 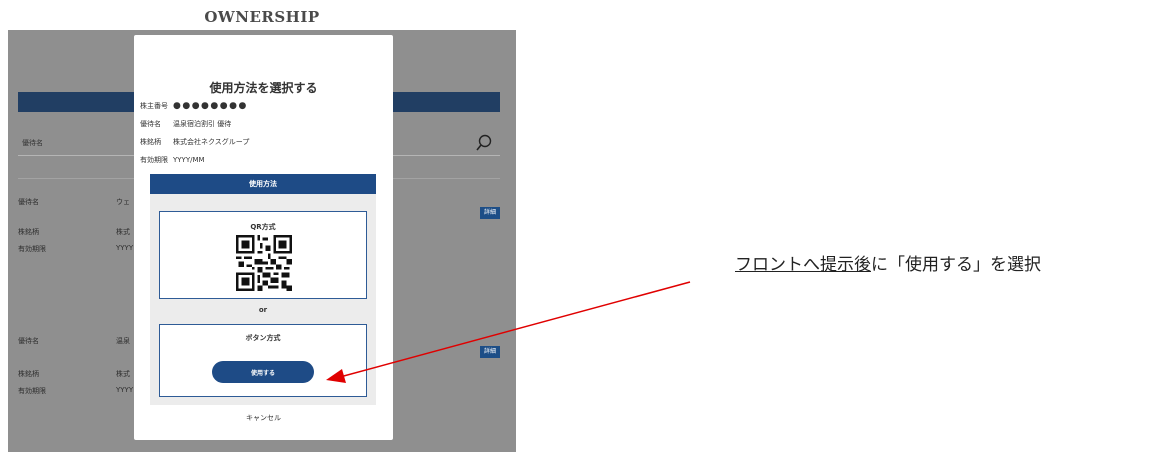 I want to click on annotation-arrow, so click(x=508, y=332).